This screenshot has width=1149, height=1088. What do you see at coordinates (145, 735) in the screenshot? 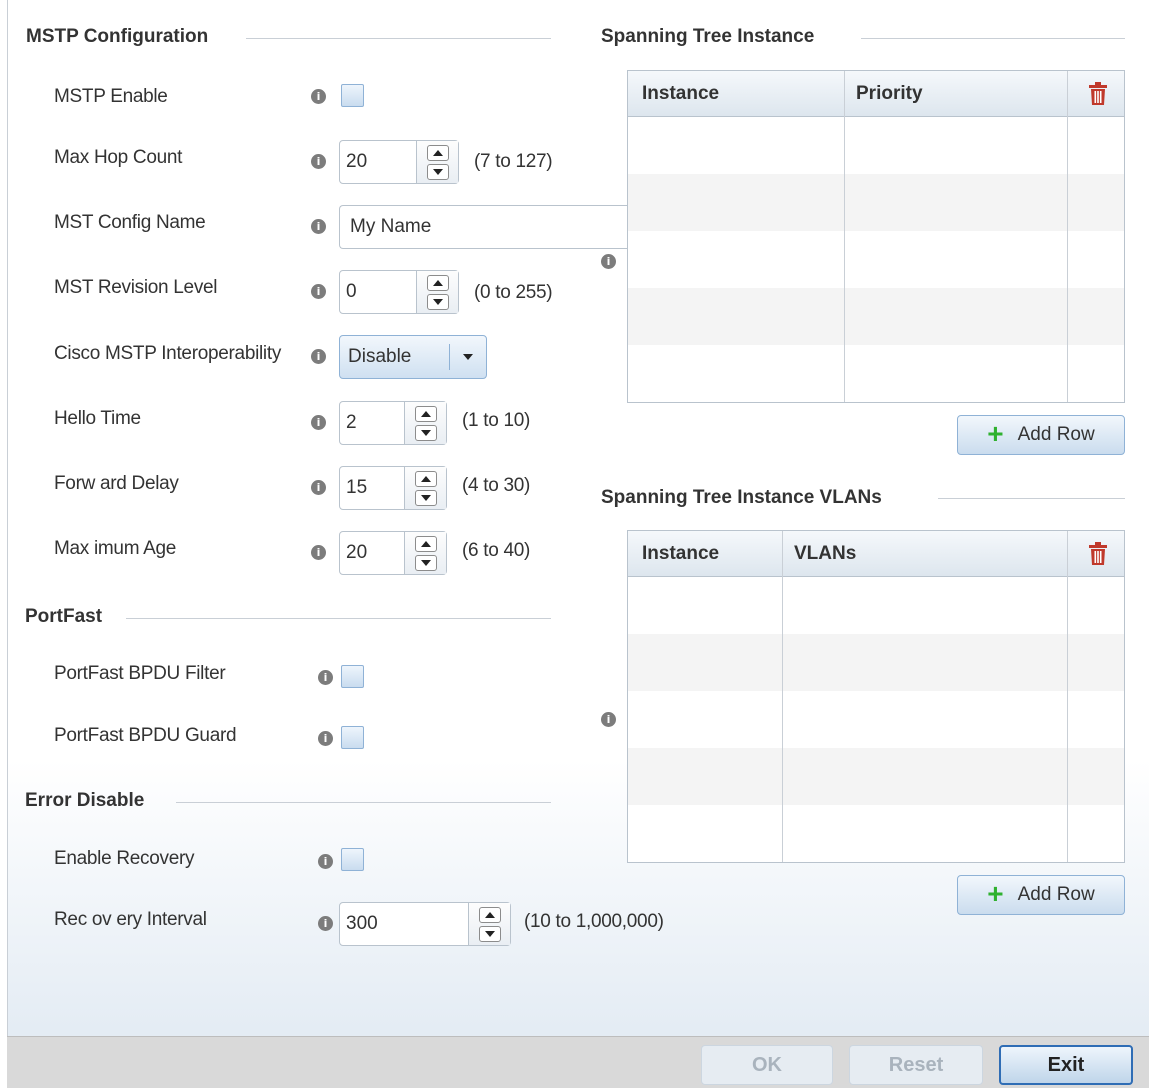
I see `portfast-bpdu-guard-label: PortFast BPDU Guard` at bounding box center [145, 735].